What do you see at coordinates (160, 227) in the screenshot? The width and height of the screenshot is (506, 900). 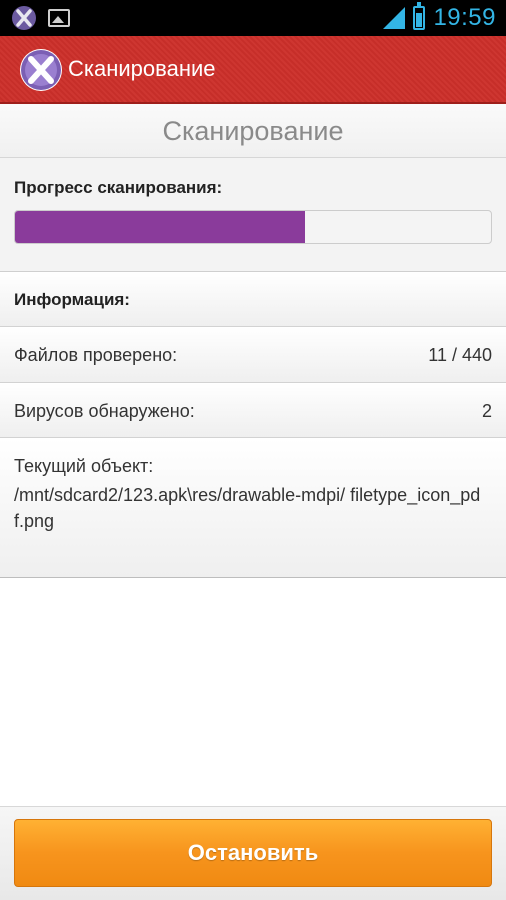 I see `scan-progress-fill` at bounding box center [160, 227].